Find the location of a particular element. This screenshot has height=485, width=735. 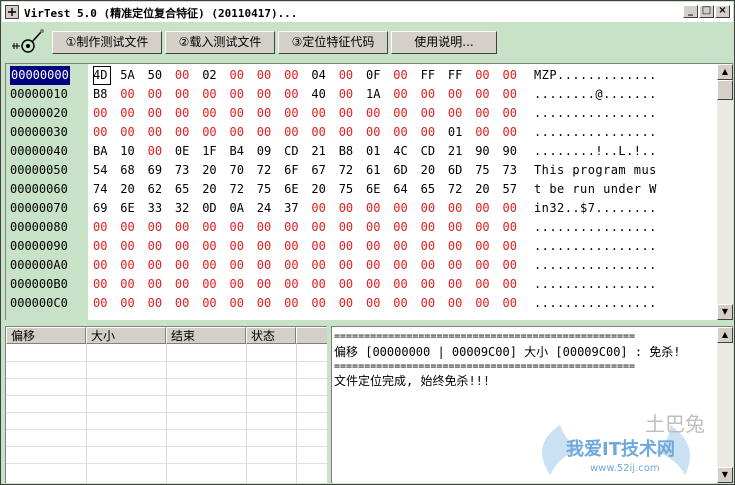

hex-byte: 0E is located at coordinates (184, 151).